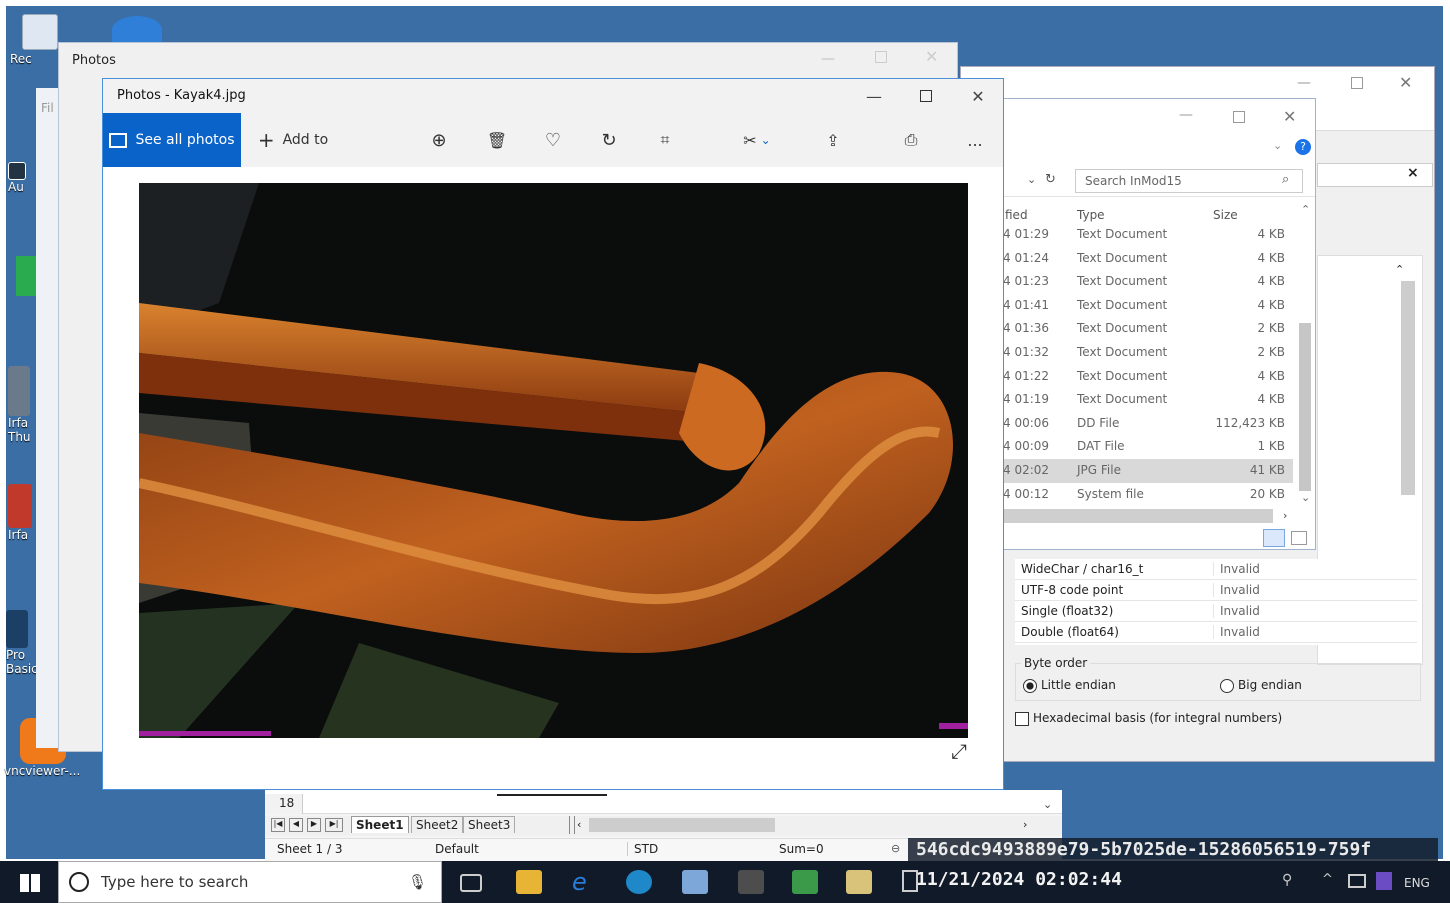 The image size is (1450, 903). What do you see at coordinates (585, 882) in the screenshot?
I see `internet-explorer-icon: e` at bounding box center [585, 882].